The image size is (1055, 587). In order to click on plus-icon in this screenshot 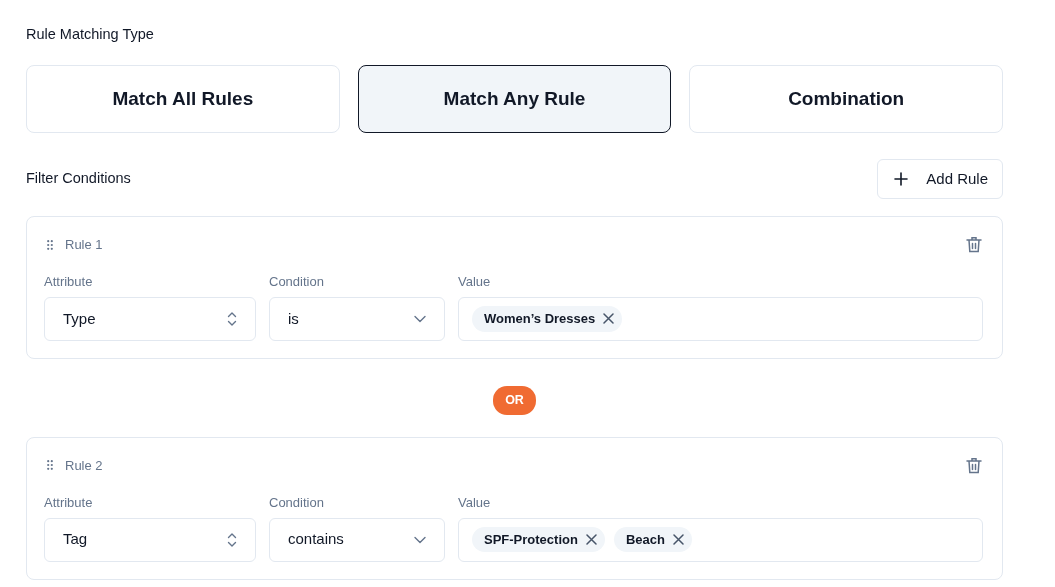, I will do `click(901, 178)`.